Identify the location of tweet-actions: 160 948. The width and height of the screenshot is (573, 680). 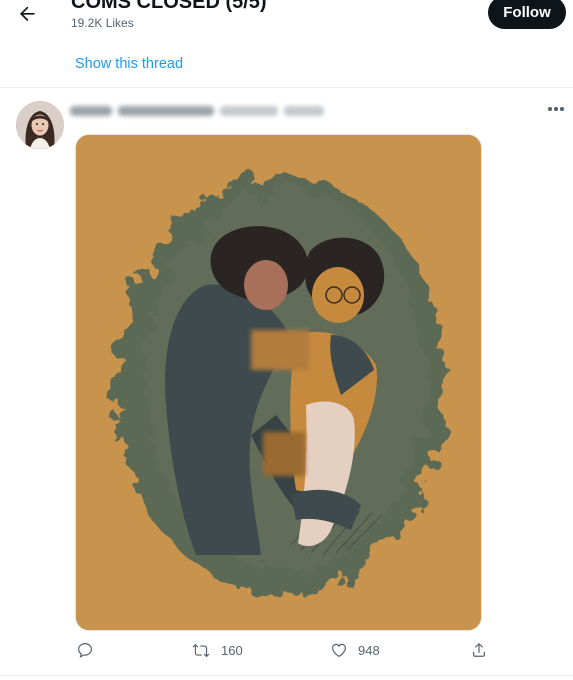
(286, 655).